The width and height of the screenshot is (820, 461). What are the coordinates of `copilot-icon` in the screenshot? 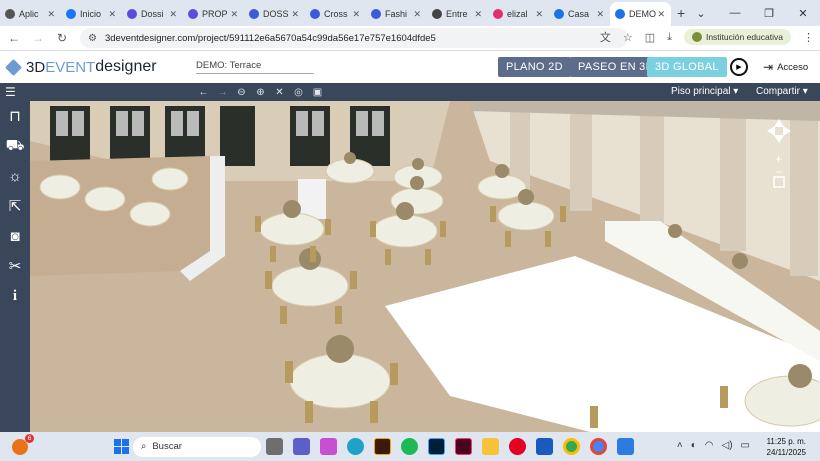 It's located at (328, 446).